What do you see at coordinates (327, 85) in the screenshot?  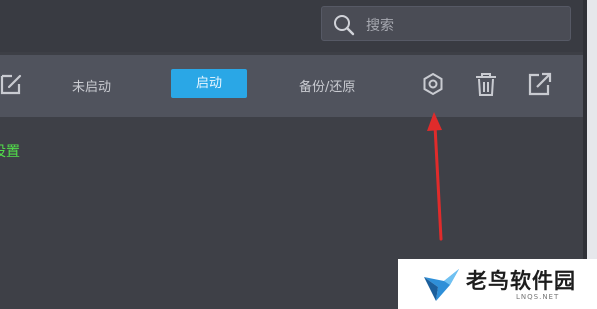 I see `backup-restore-button: 备份/还原` at bounding box center [327, 85].